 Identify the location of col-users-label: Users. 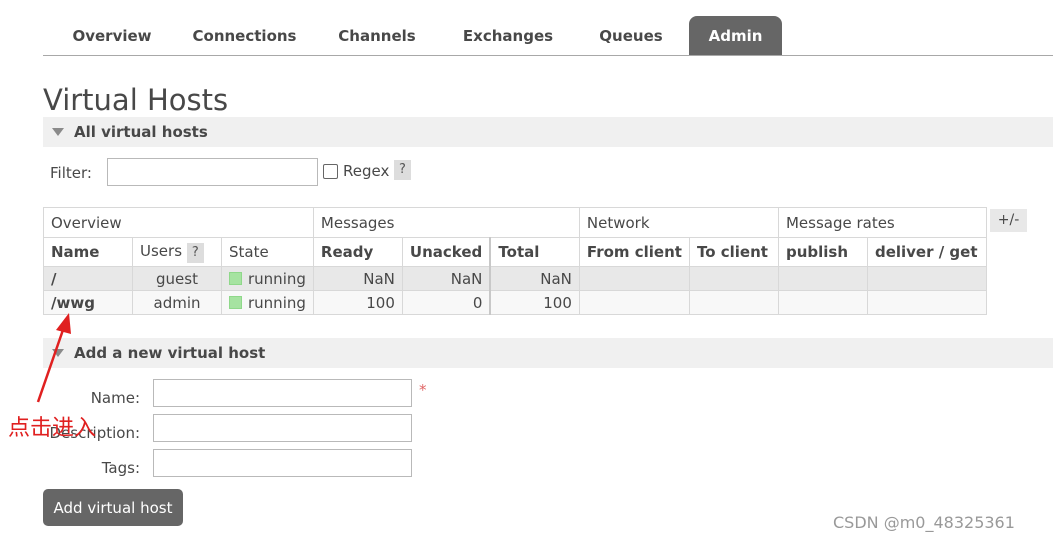
(161, 250).